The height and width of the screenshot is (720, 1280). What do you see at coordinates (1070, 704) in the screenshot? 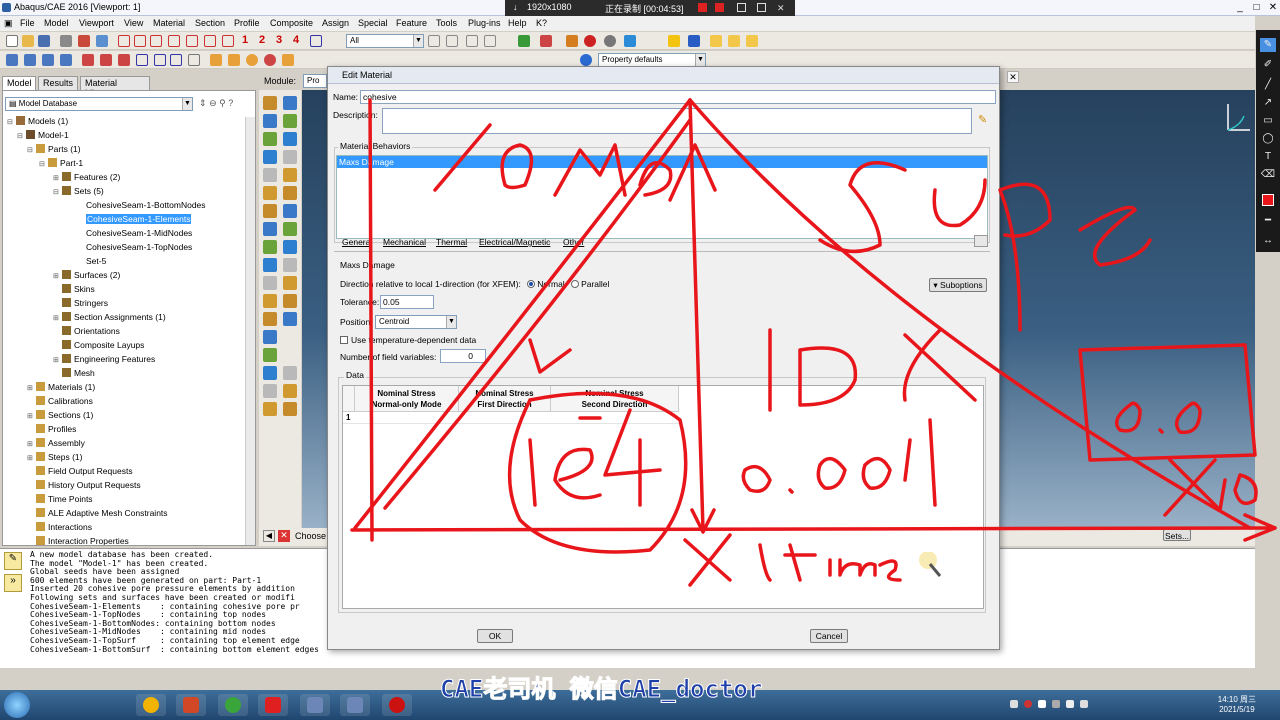
I see `network-icon` at bounding box center [1070, 704].